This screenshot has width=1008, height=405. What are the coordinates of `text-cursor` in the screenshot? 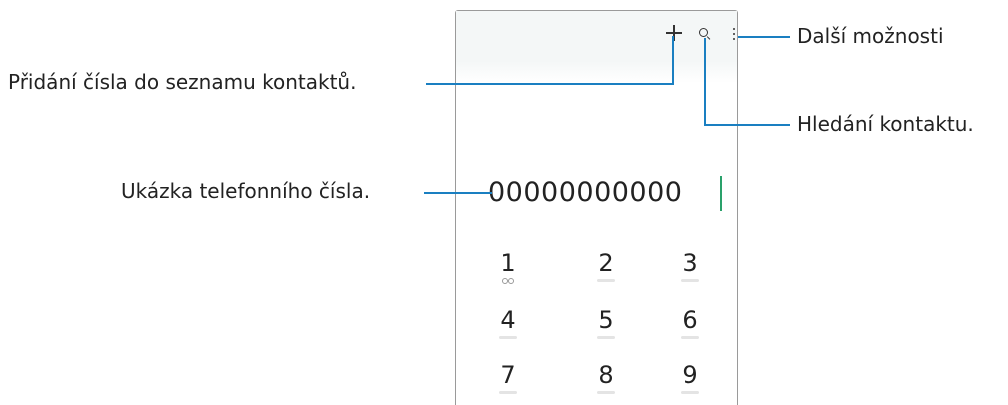 It's located at (721, 193).